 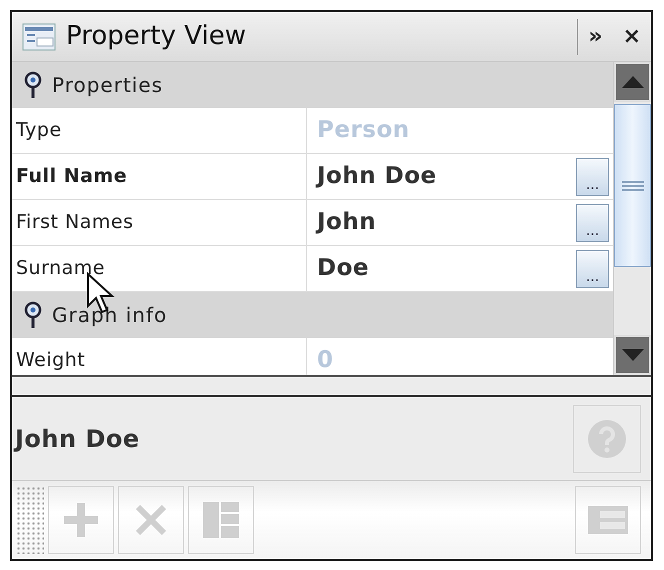 What do you see at coordinates (30, 520) in the screenshot?
I see `toolbar-grip` at bounding box center [30, 520].